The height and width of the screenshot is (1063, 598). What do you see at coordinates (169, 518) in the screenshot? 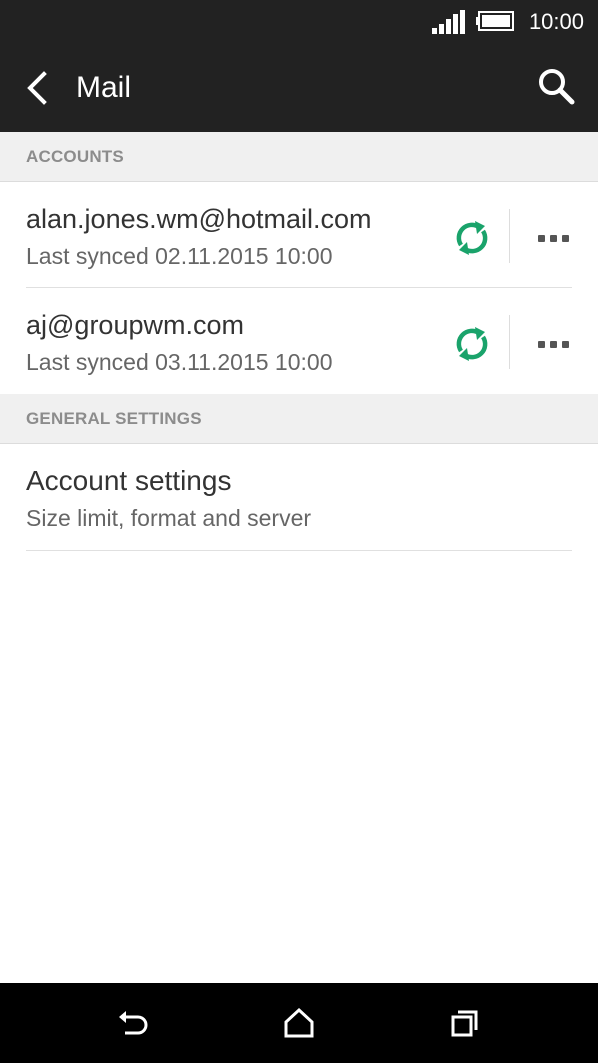
I see `account-settings-subtitle: Size limit, format and server` at bounding box center [169, 518].